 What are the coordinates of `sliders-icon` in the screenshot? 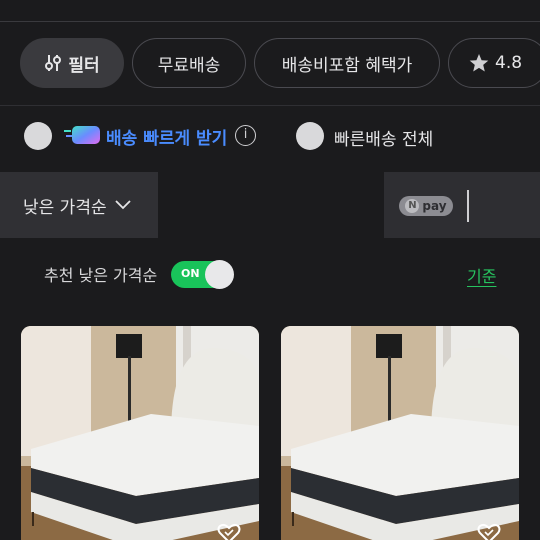 It's located at (53, 63).